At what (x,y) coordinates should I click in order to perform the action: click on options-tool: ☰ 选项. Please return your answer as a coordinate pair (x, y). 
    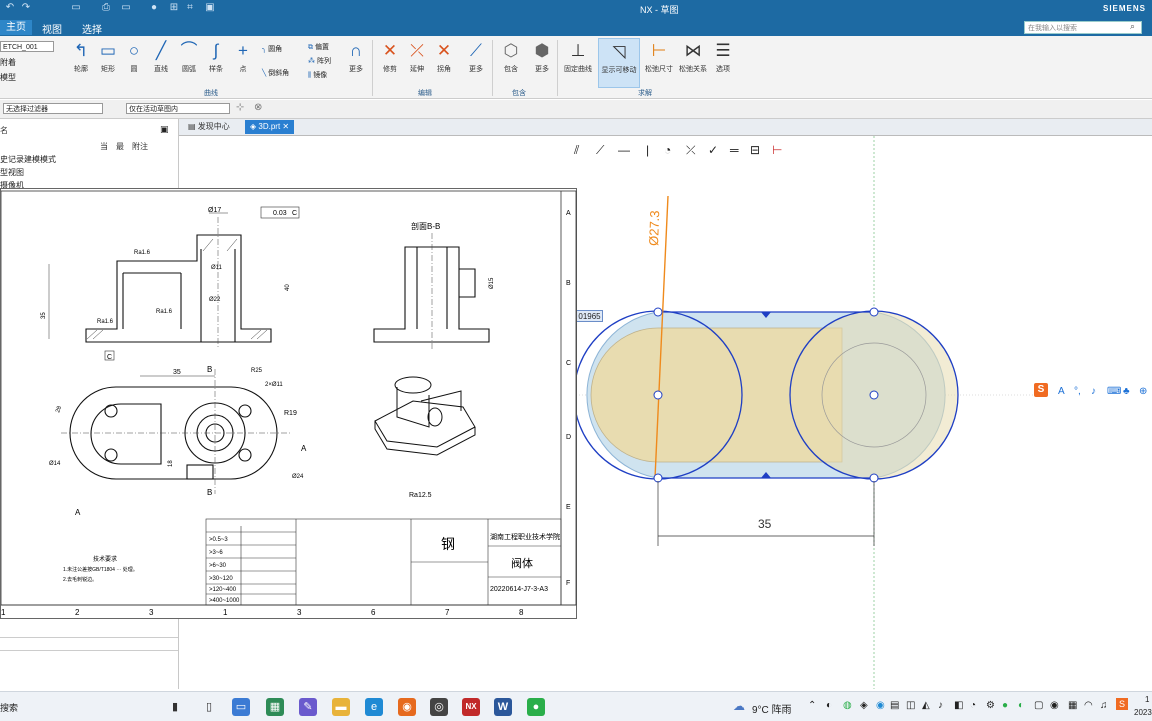
    Looking at the image, I should click on (723, 56).